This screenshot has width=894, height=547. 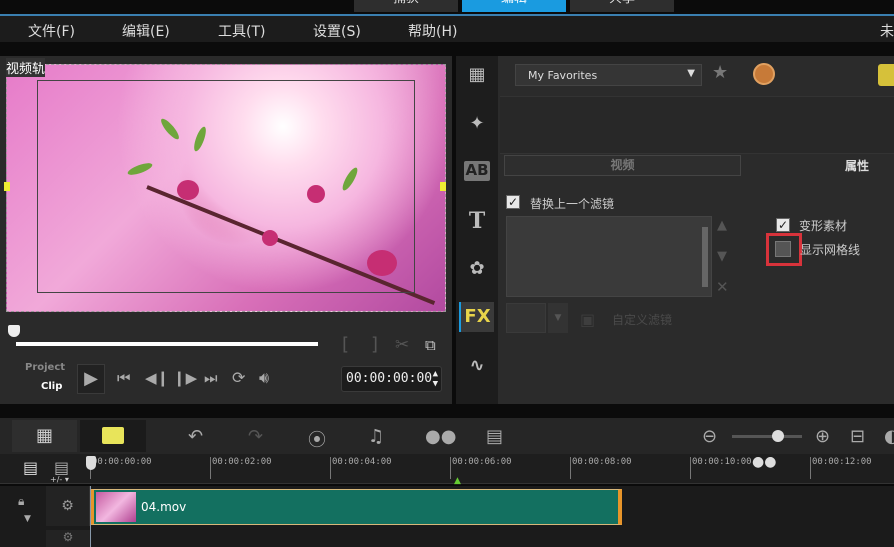 I want to click on move-up-icon: ▲, so click(x=722, y=225).